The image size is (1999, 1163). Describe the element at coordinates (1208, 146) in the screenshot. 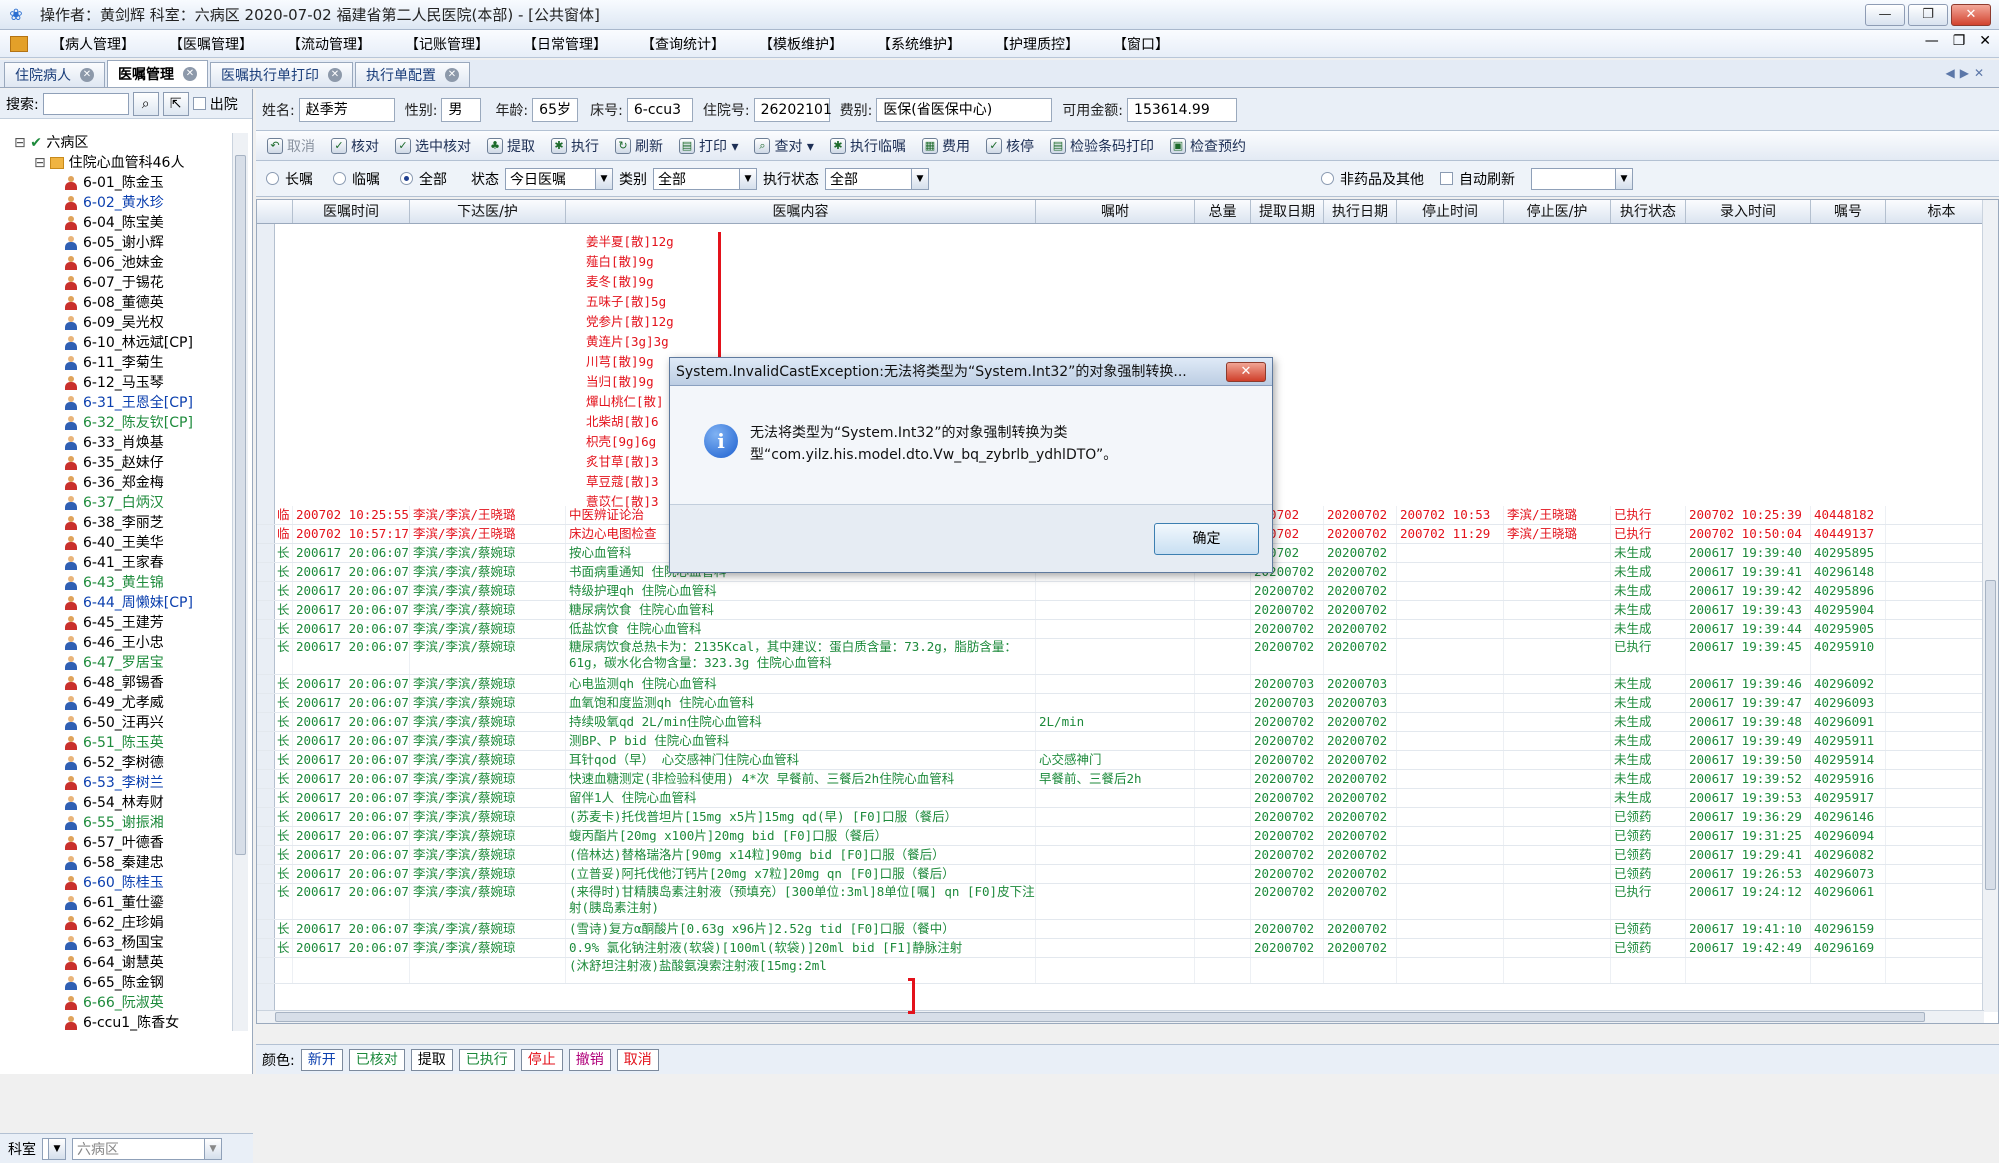

I see `toolbar-button-12: ▣ 检查预约` at that location.